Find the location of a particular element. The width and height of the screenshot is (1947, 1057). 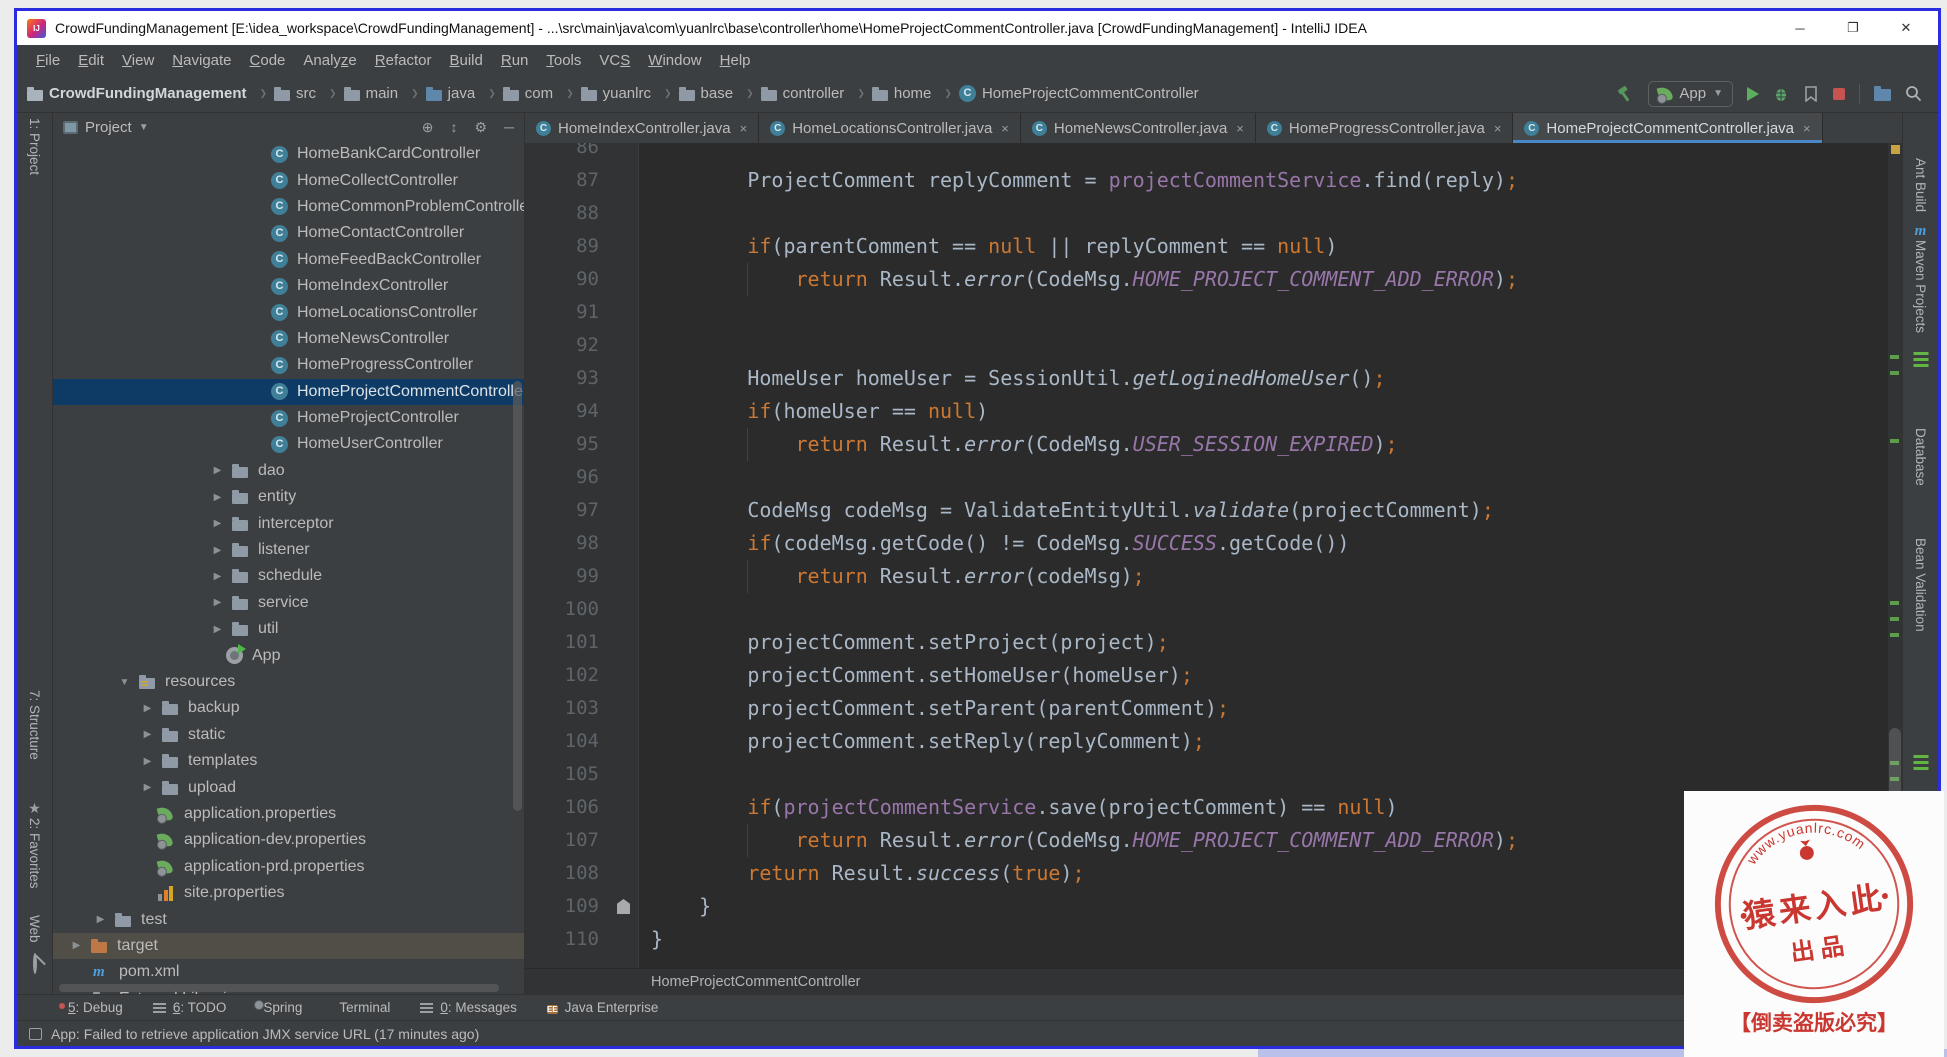

breadcrumb-item: CrowdFundingManagement is located at coordinates (150, 93).